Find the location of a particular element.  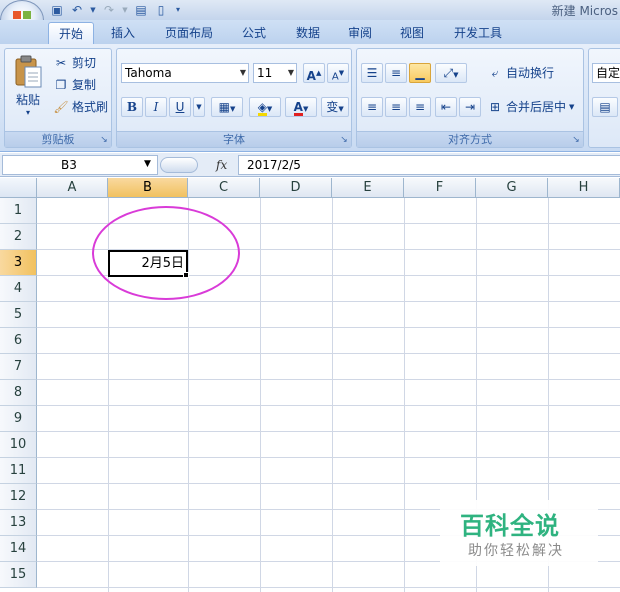

title-bar: ▣ ↶ ▼ ↷ ▼ ▤ ▯ ▾ 新建 Micros is located at coordinates (310, 10).